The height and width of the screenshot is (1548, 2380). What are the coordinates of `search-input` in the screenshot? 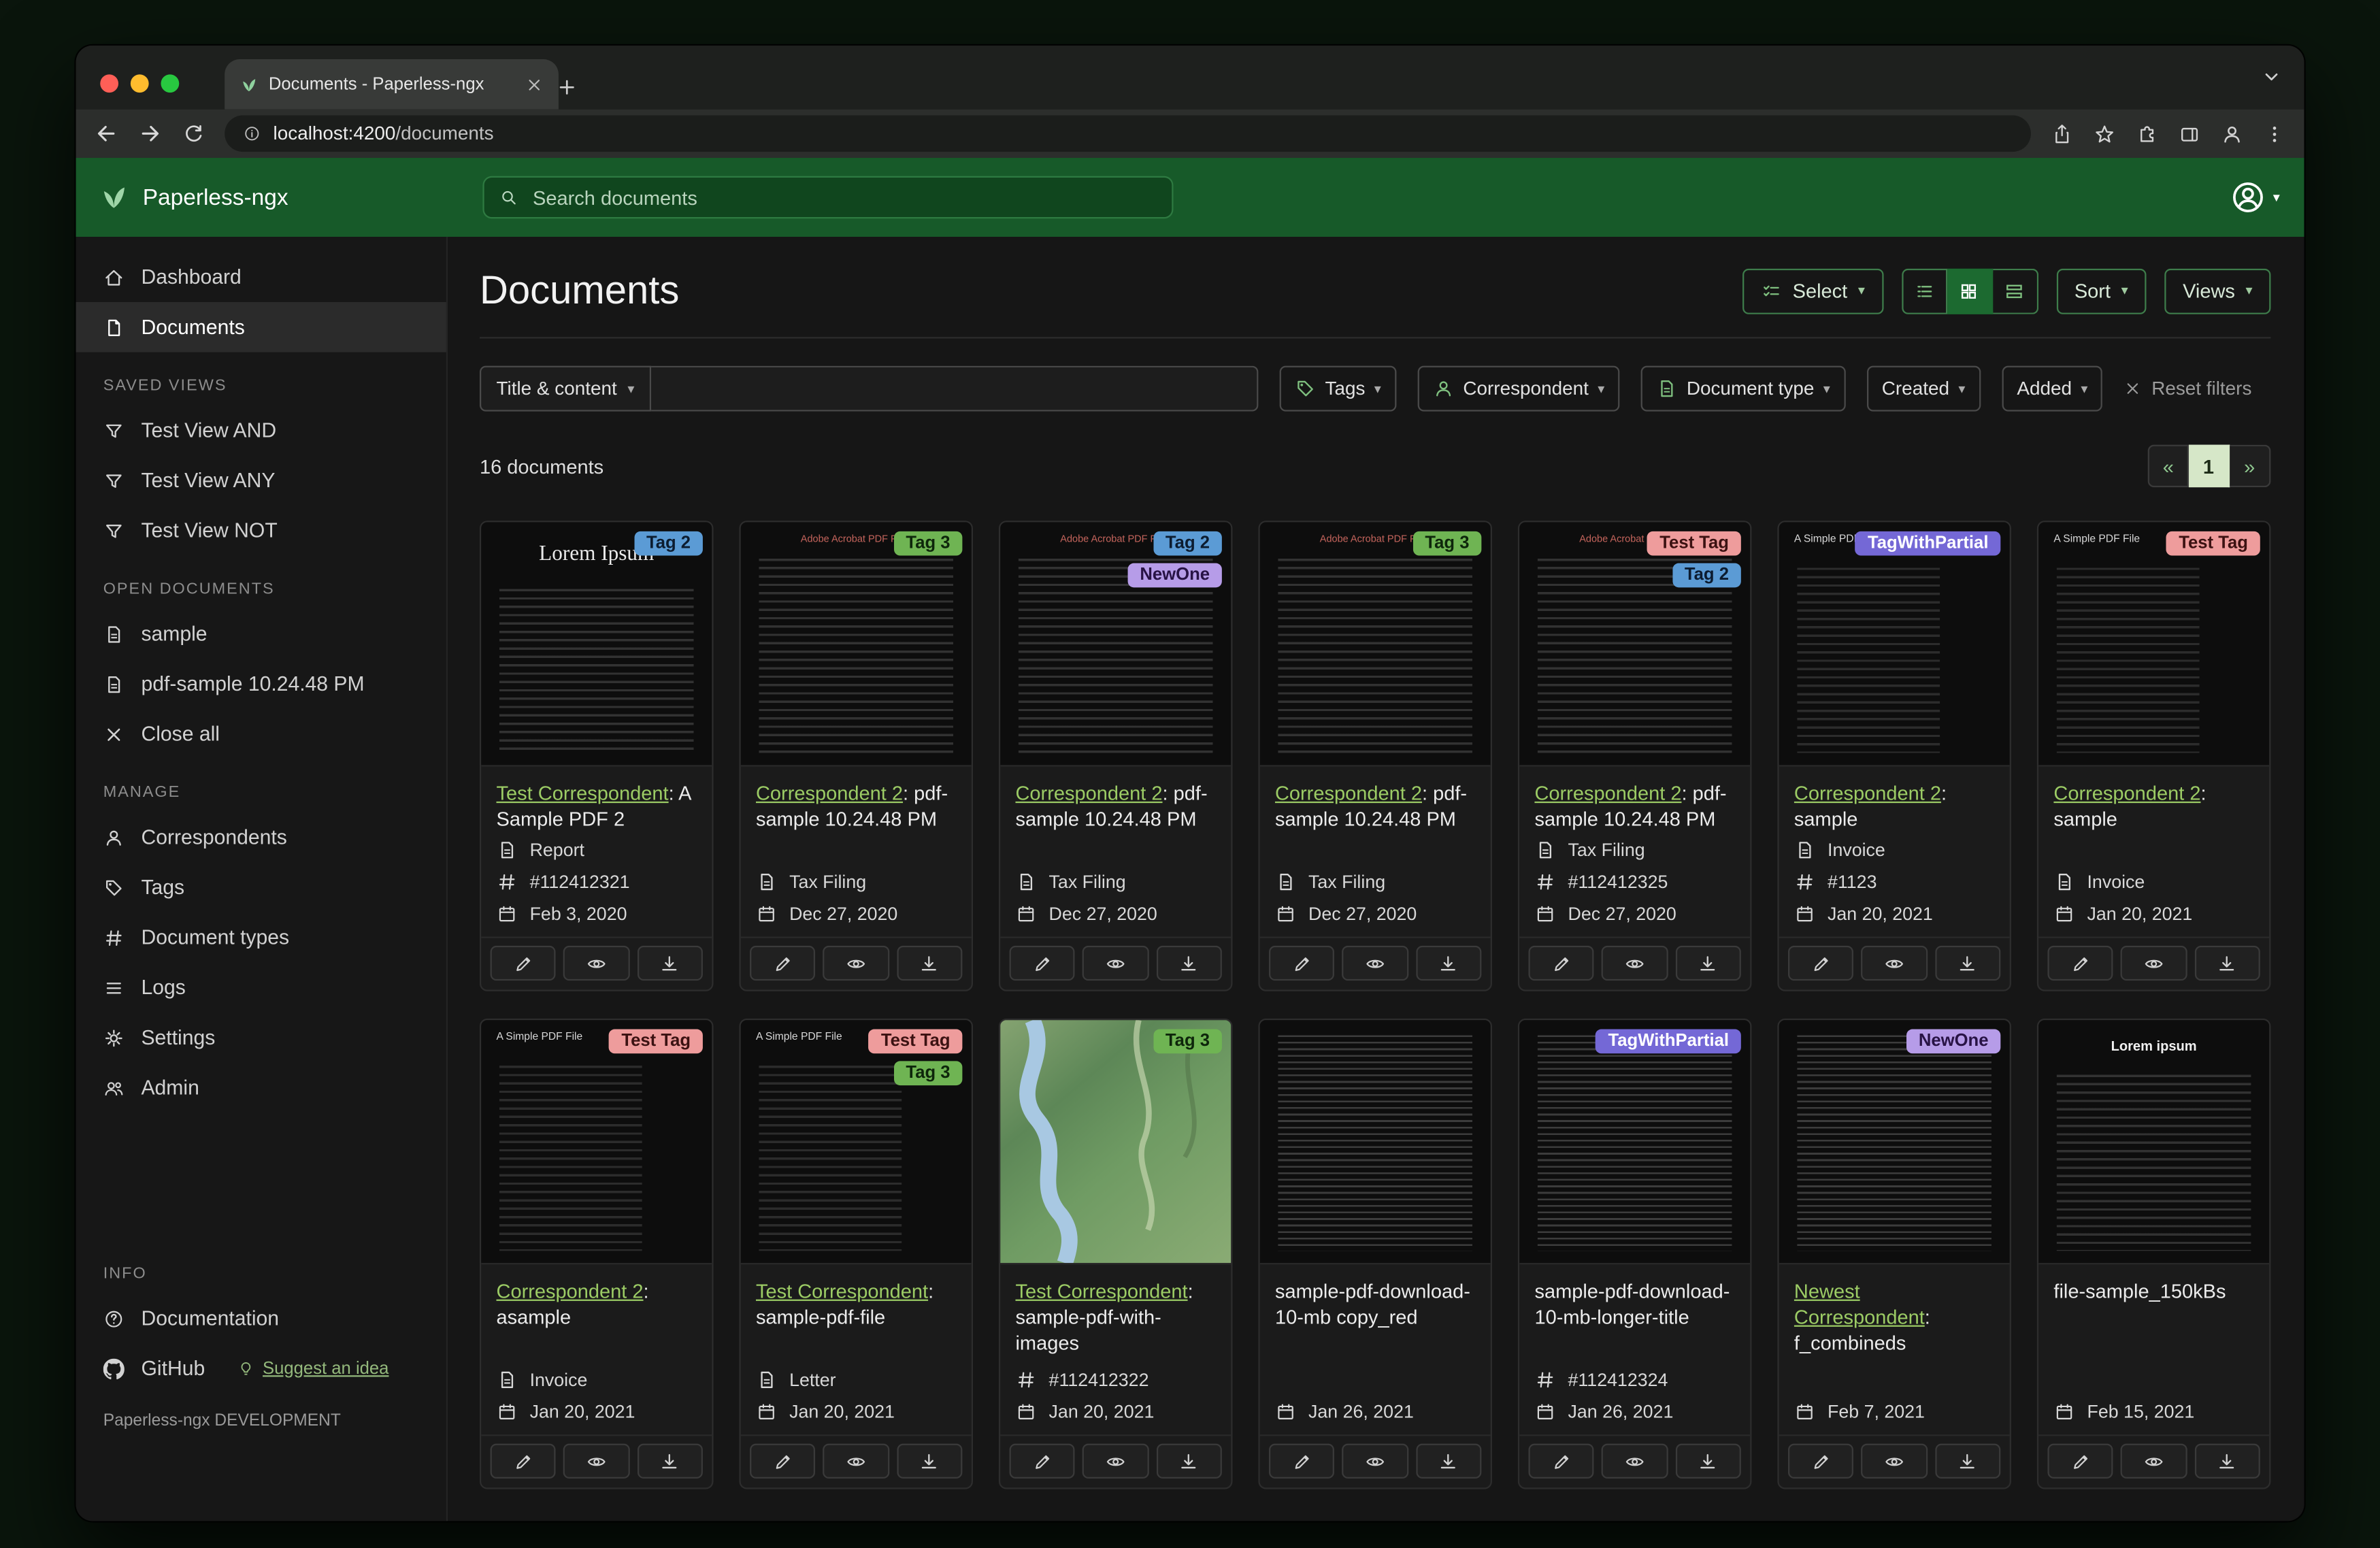 It's located at (843, 197).